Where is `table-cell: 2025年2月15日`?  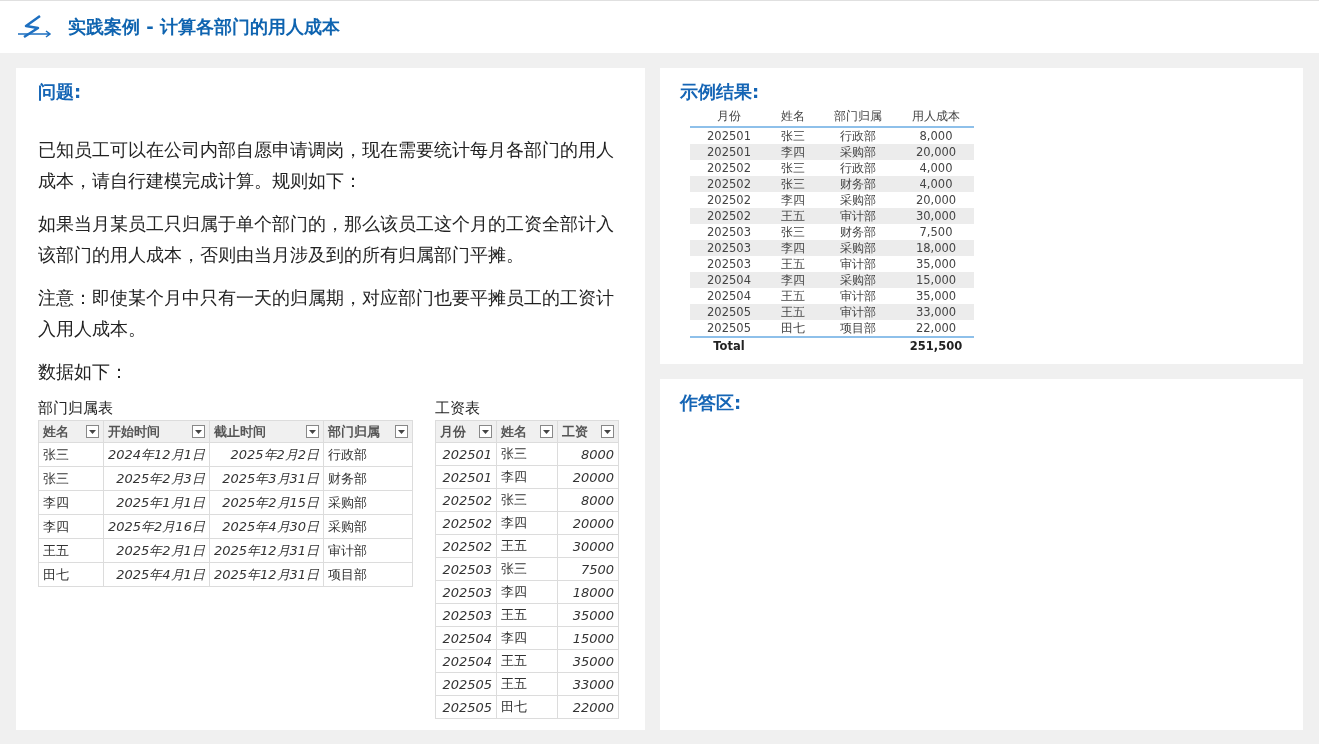 table-cell: 2025年2月15日 is located at coordinates (266, 502).